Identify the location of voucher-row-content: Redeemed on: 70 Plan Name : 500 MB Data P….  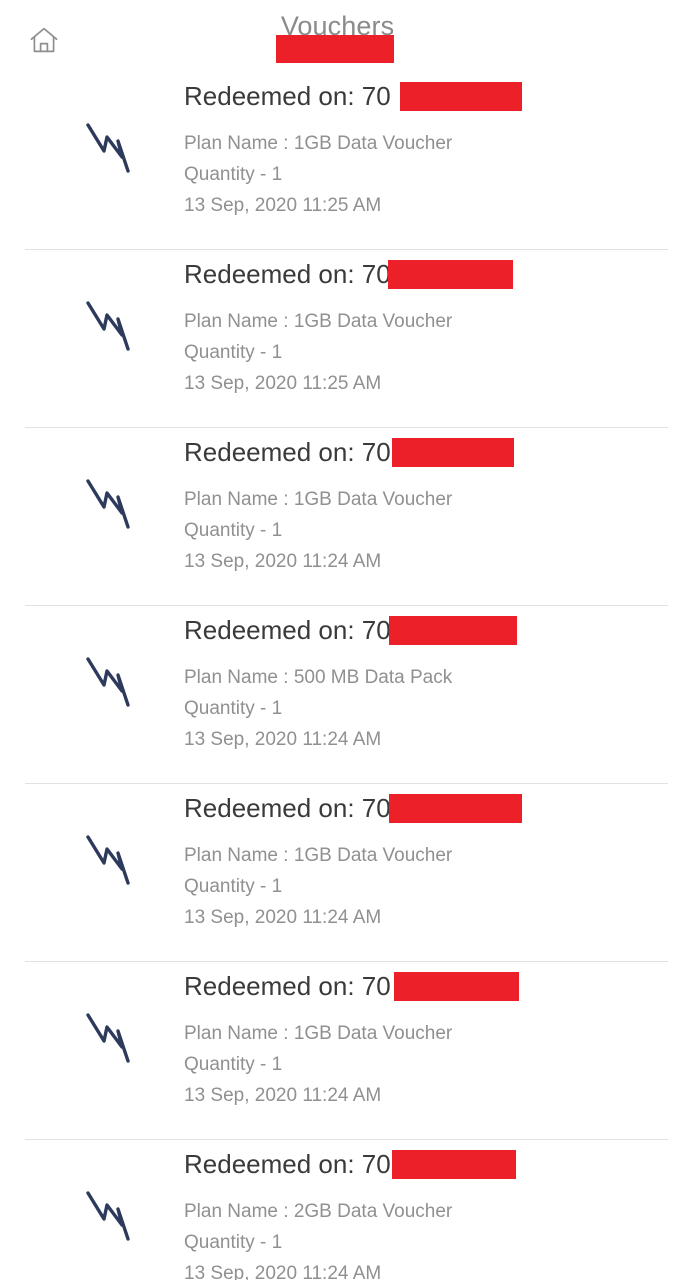
(424, 683).